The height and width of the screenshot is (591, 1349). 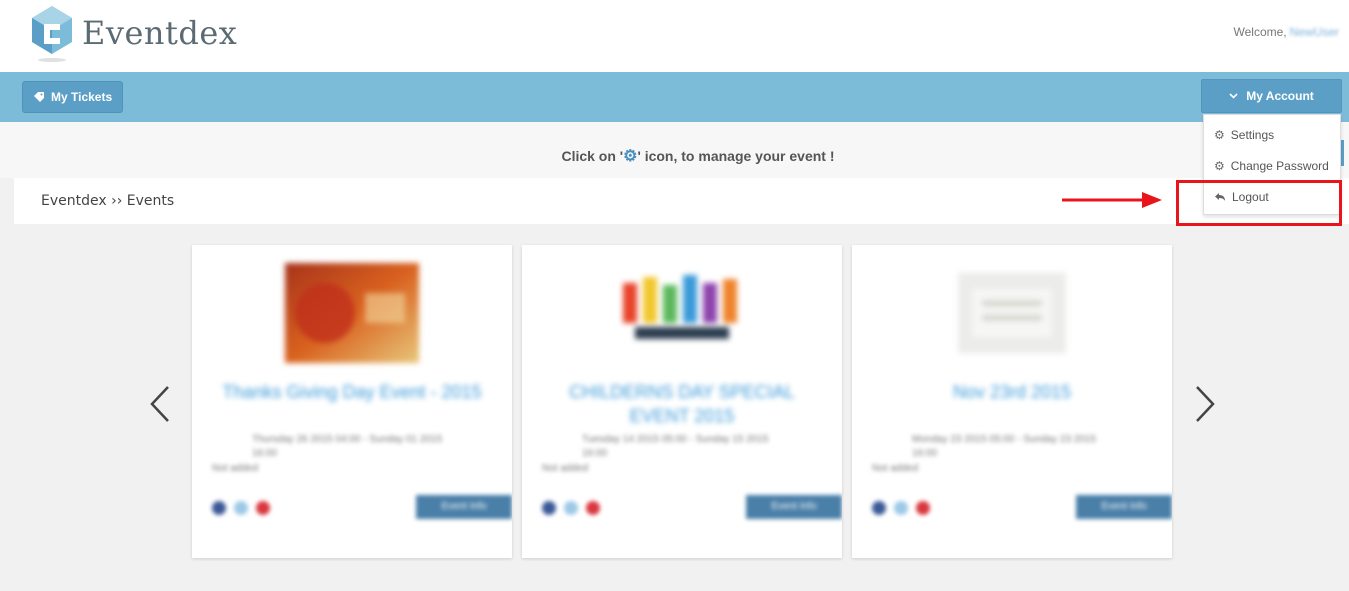 I want to click on my-account-label: My Account, so click(x=1280, y=96).